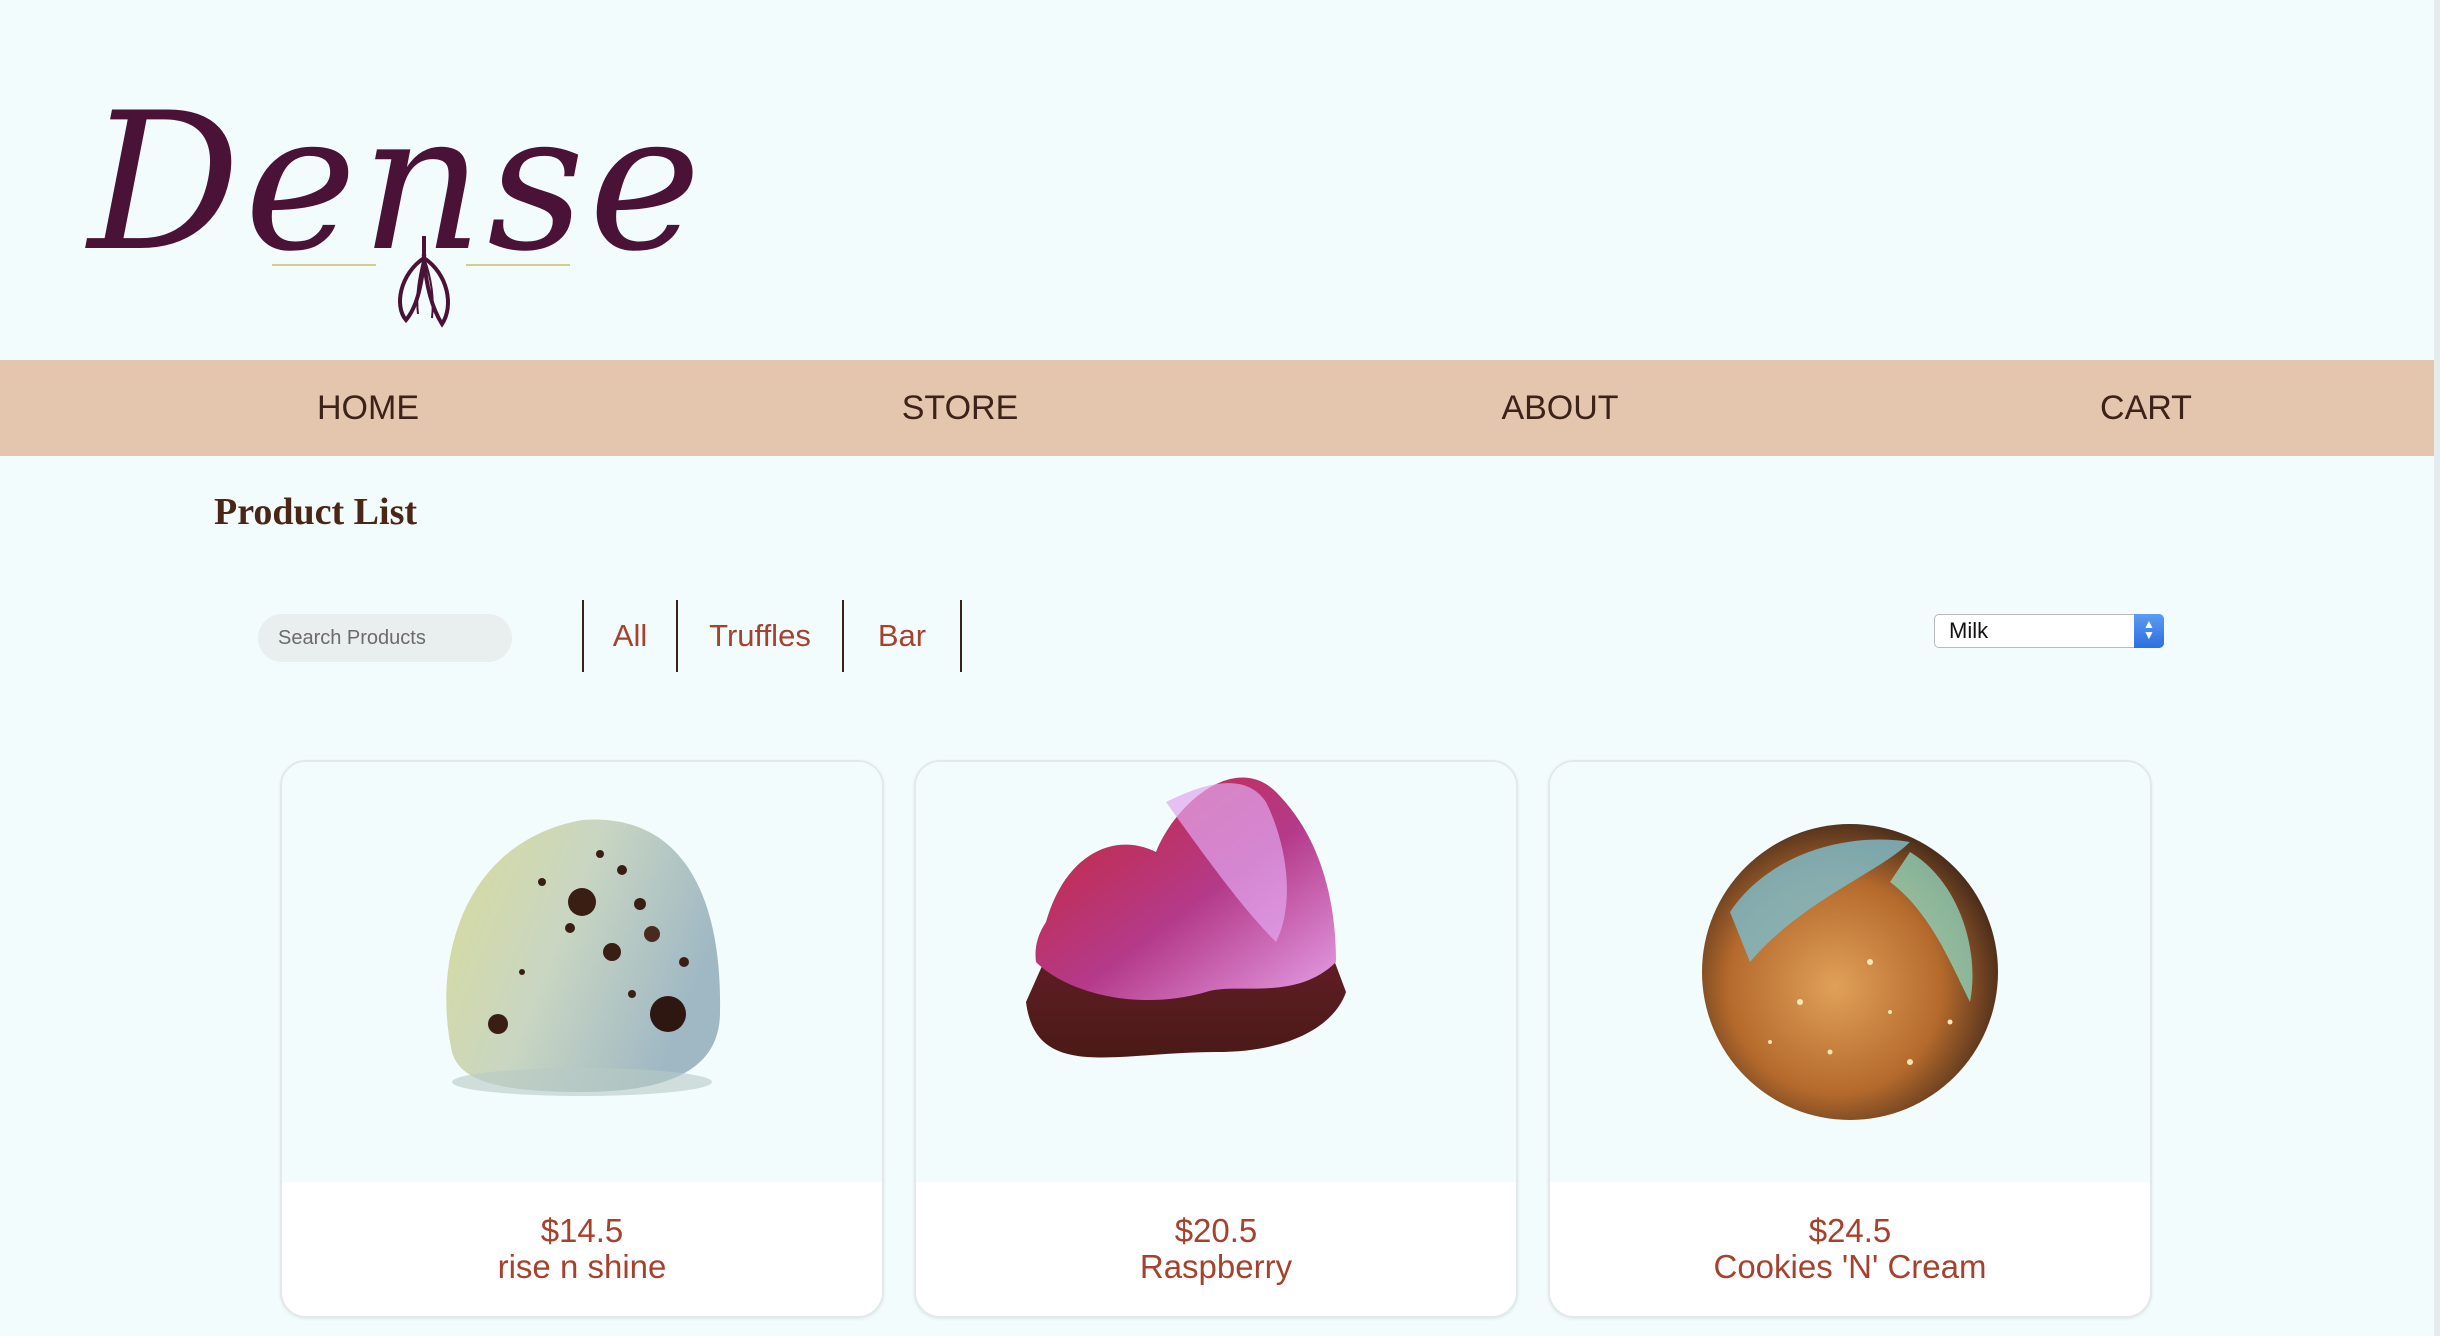 Image resolution: width=2440 pixels, height=1336 pixels. What do you see at coordinates (2049, 631) in the screenshot?
I see `chocolate-type-select: Milk ▲ ▼` at bounding box center [2049, 631].